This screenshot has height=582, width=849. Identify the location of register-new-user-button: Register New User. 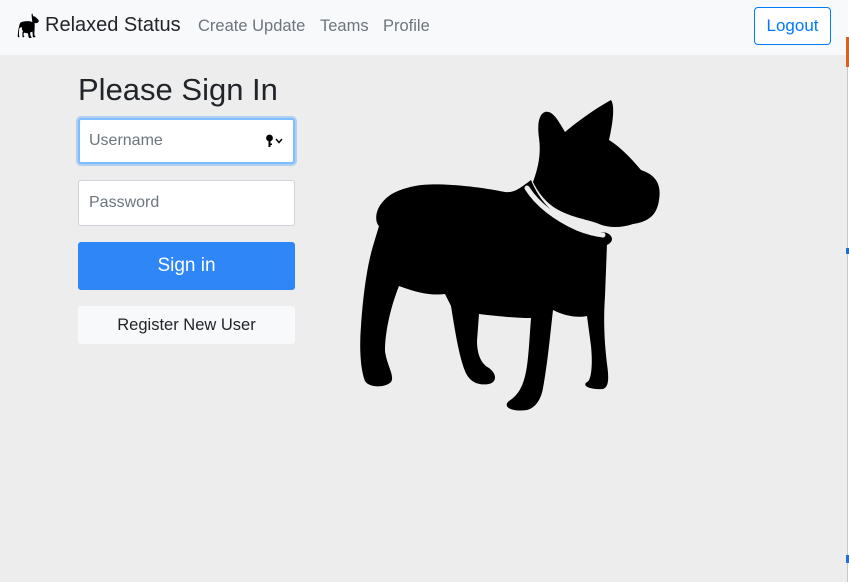
(186, 325).